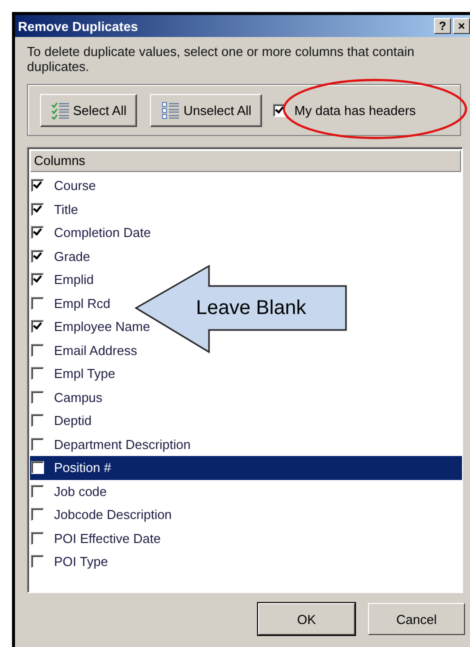 Image resolution: width=470 pixels, height=647 pixels. What do you see at coordinates (92, 232) in the screenshot?
I see `list-row: Completion Date` at bounding box center [92, 232].